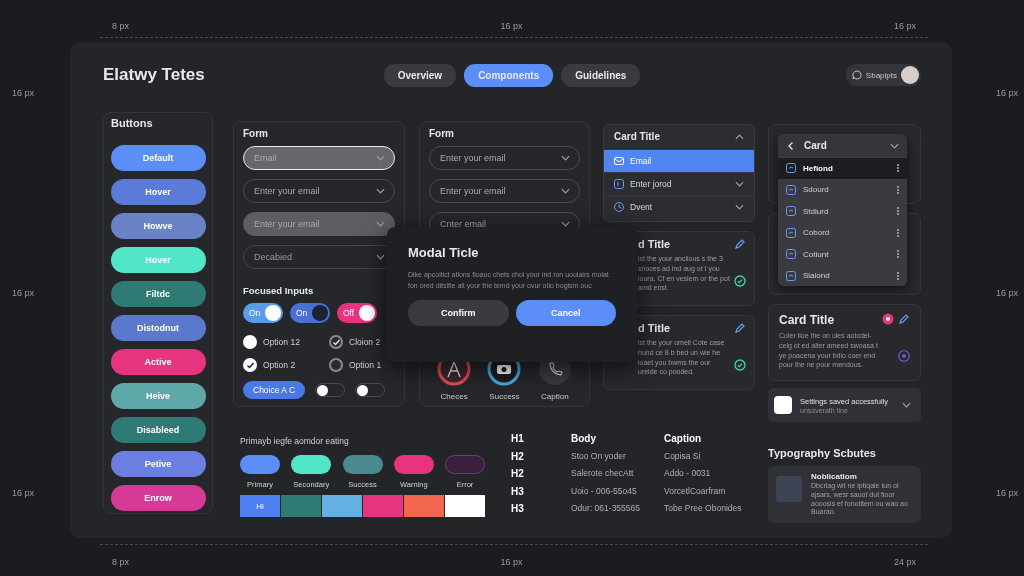 This screenshot has height=576, width=1024. Describe the element at coordinates (132, 123) in the screenshot. I see `section-title: Buttons` at that location.